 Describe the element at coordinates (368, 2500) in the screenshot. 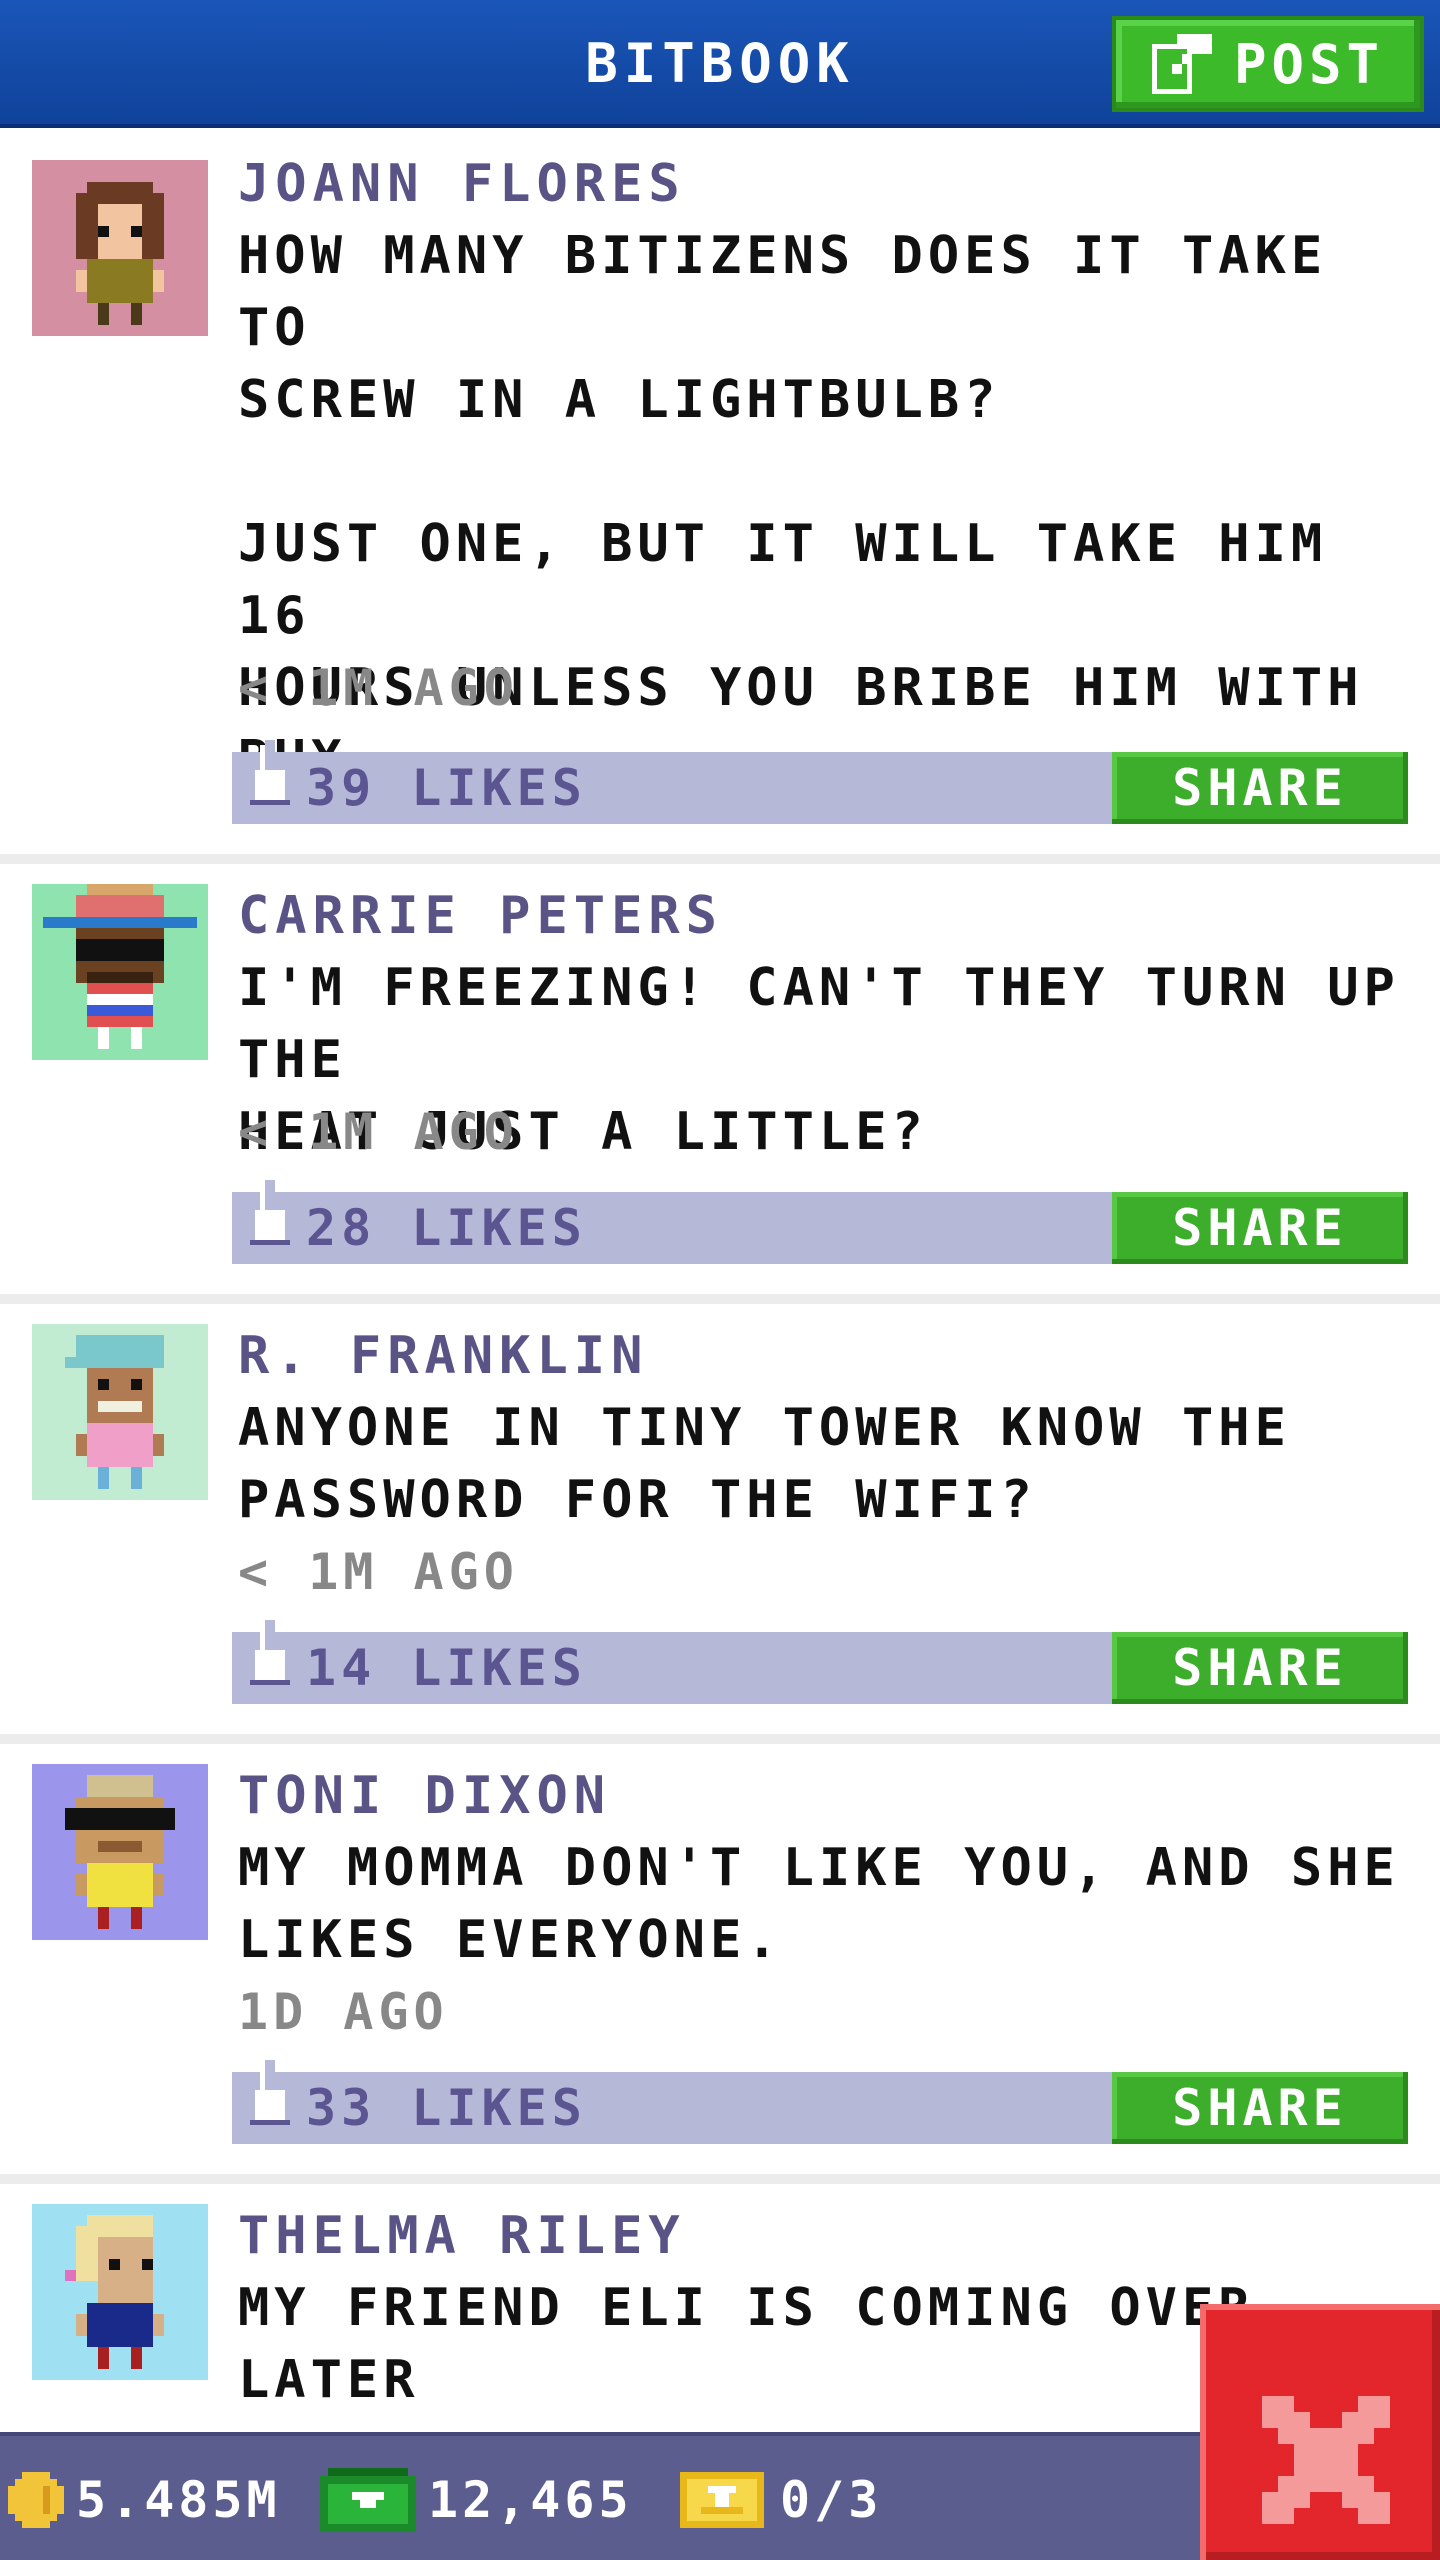

I see `bux-icon` at that location.